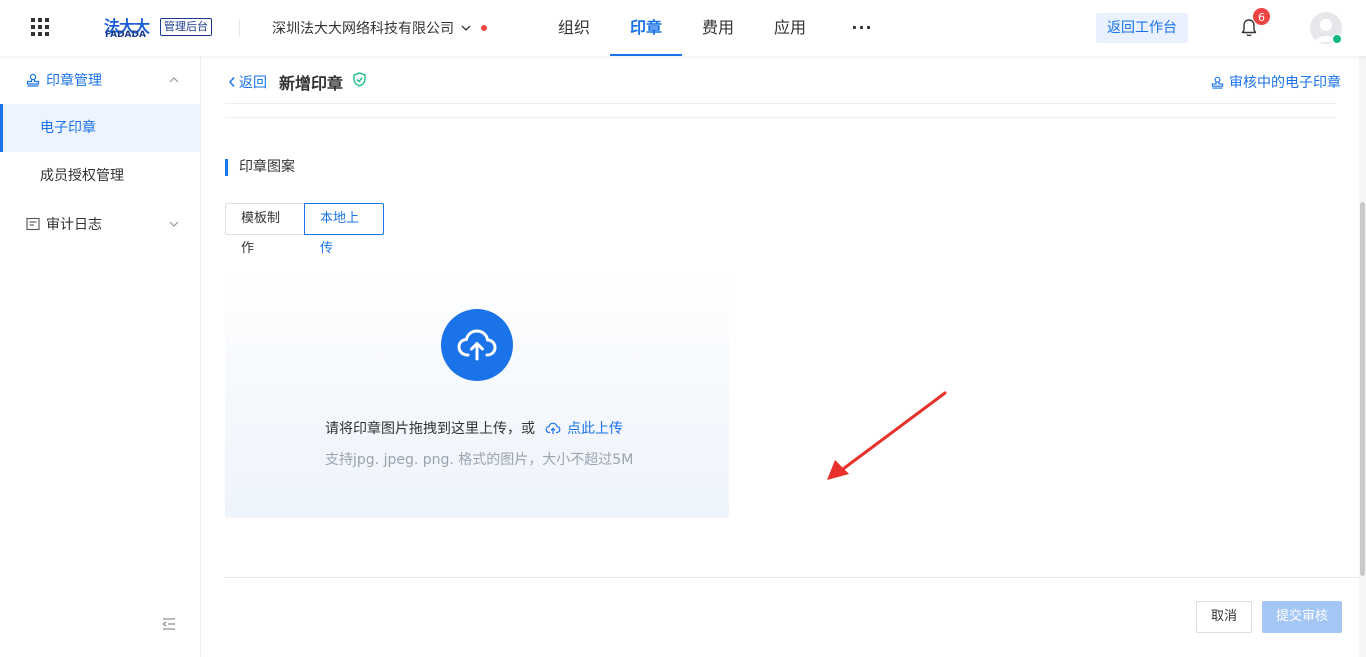 The image size is (1366, 657). Describe the element at coordinates (553, 428) in the screenshot. I see `cloud-upload-small-icon` at that location.